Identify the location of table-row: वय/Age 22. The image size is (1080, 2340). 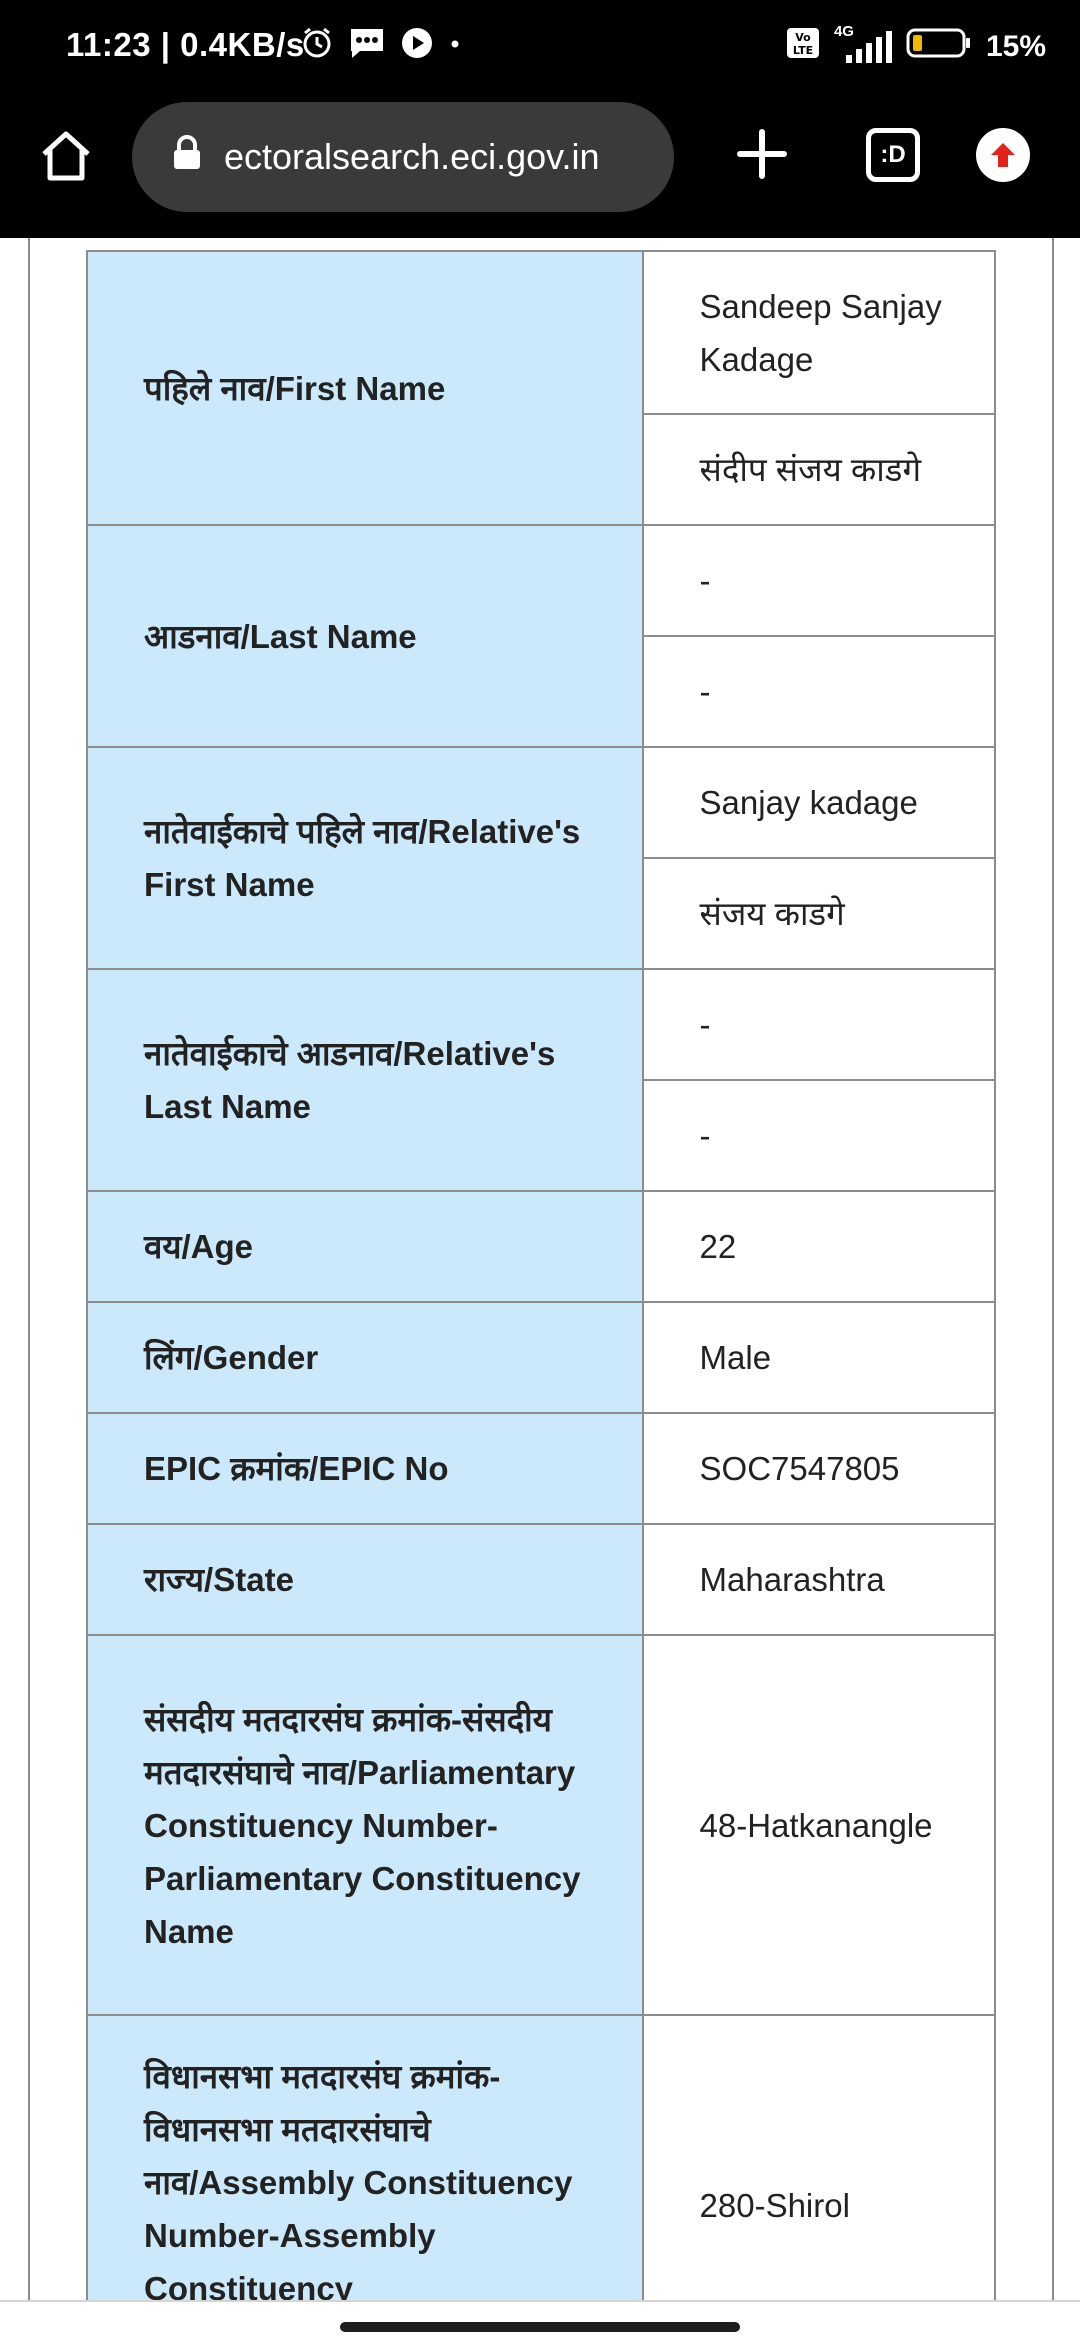
(541, 1246).